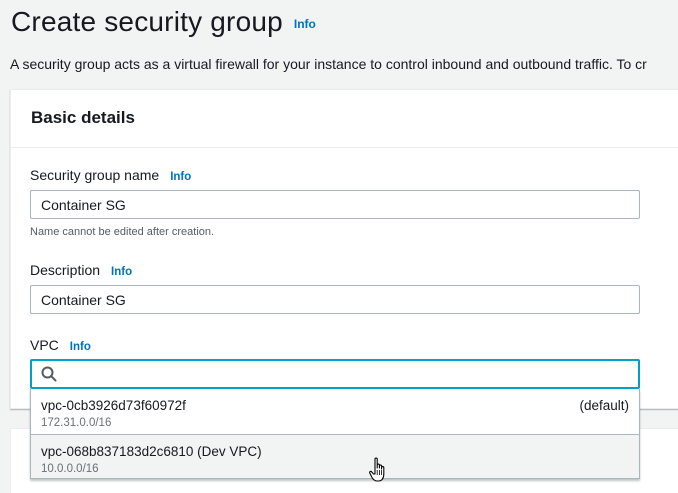  Describe the element at coordinates (180, 177) in the screenshot. I see `security-group-name-info-link: Info` at that location.